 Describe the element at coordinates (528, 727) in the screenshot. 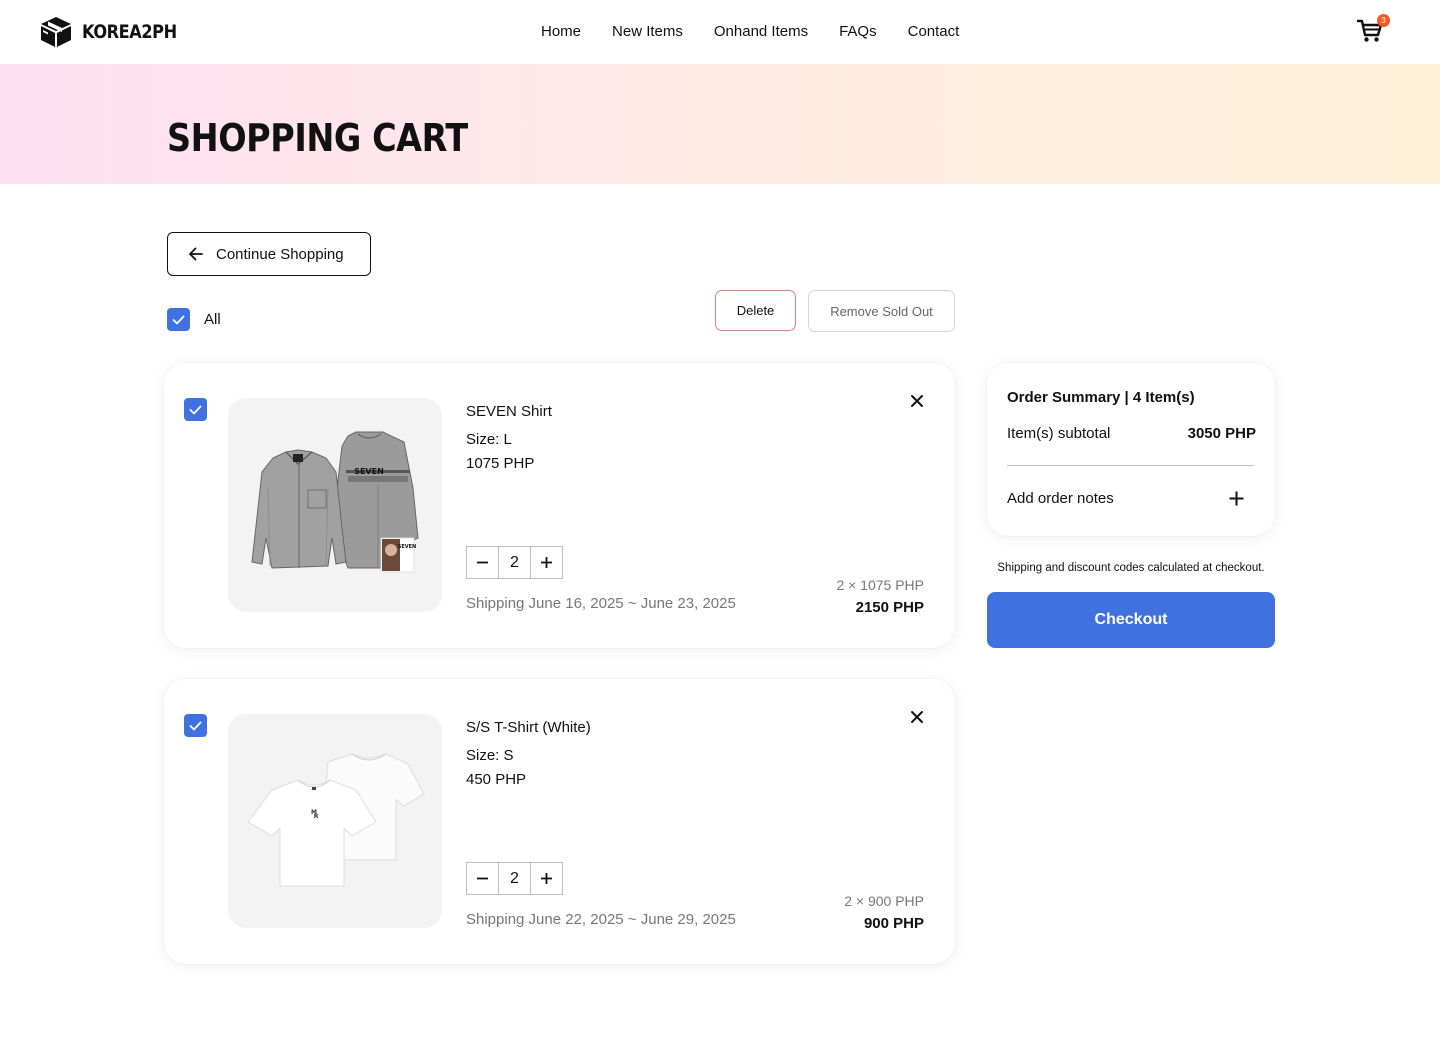

I see `product-name: S/S T-Shirt (White)` at that location.